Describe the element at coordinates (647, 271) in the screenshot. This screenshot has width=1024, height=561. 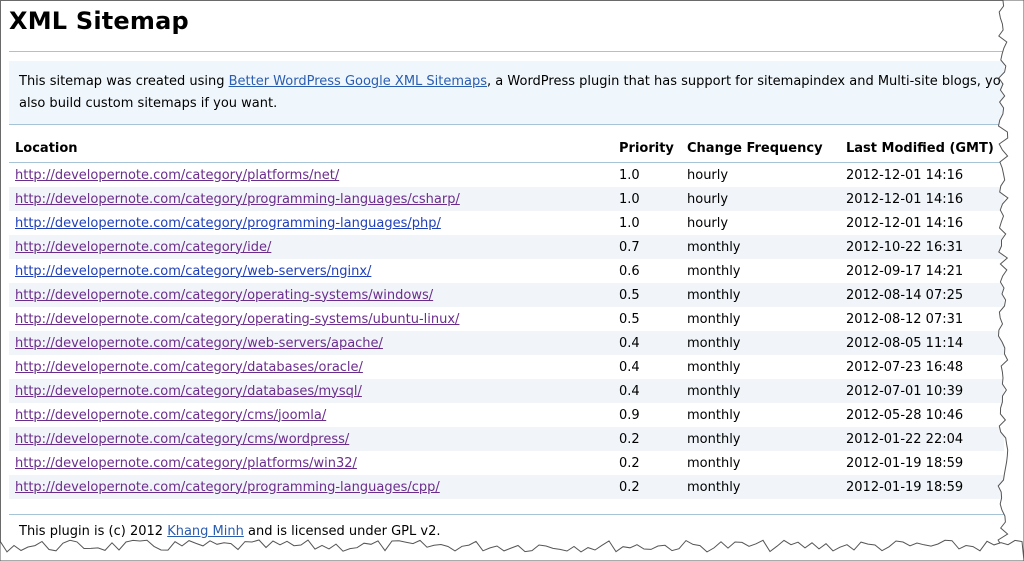
I see `priority-cell: 0.6` at that location.